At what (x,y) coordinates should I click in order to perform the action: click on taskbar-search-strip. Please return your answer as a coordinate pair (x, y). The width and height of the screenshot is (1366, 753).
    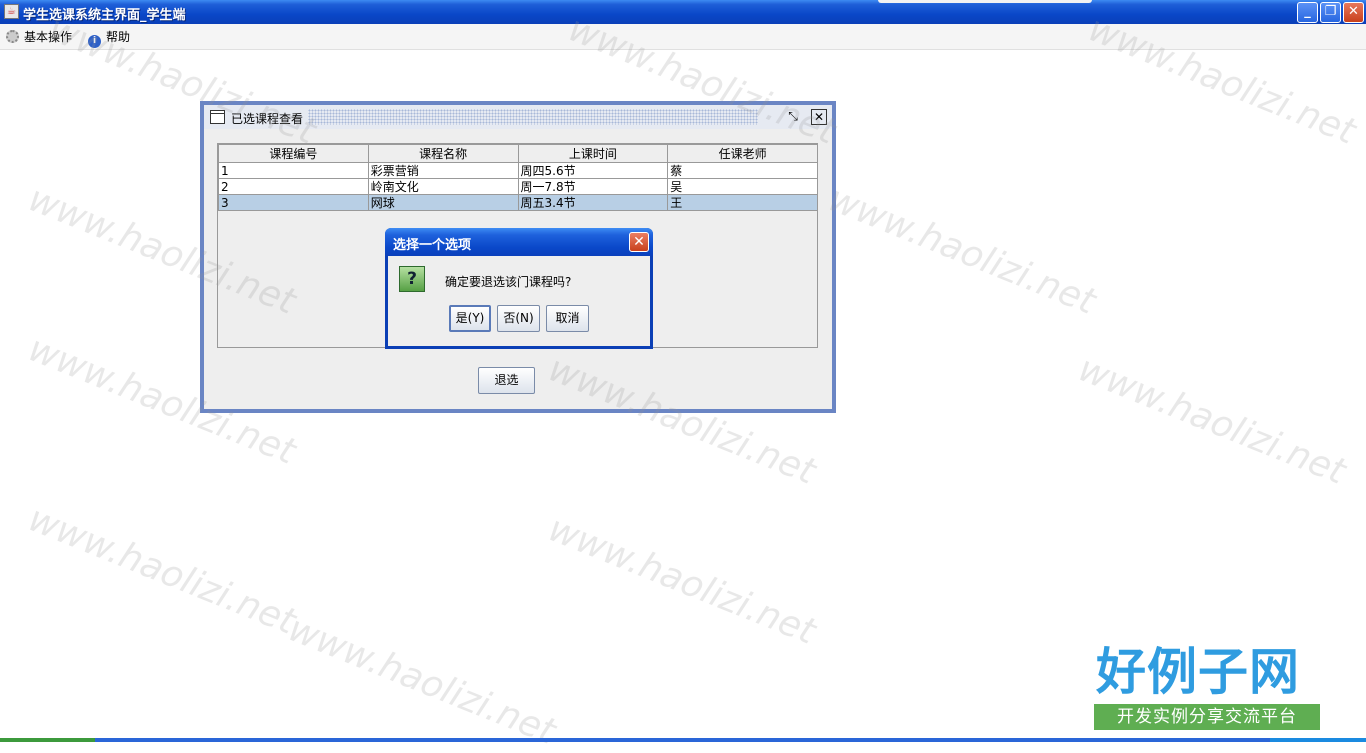
    Looking at the image, I should click on (985, 1).